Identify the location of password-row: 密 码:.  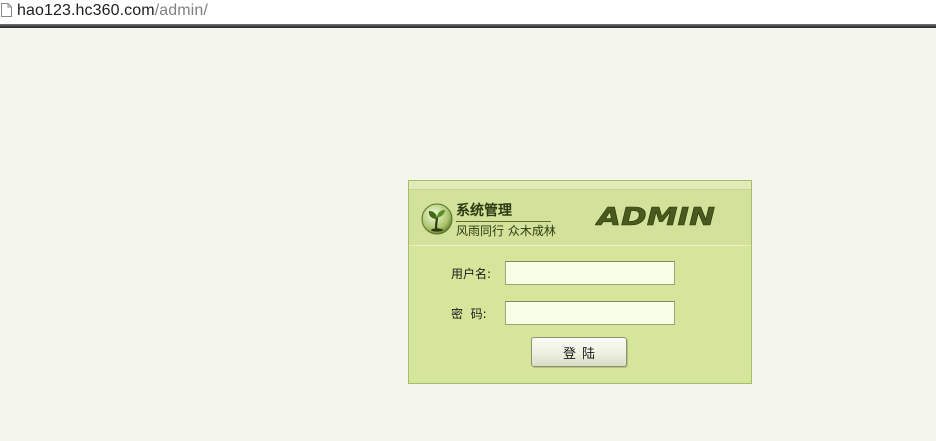
(580, 314).